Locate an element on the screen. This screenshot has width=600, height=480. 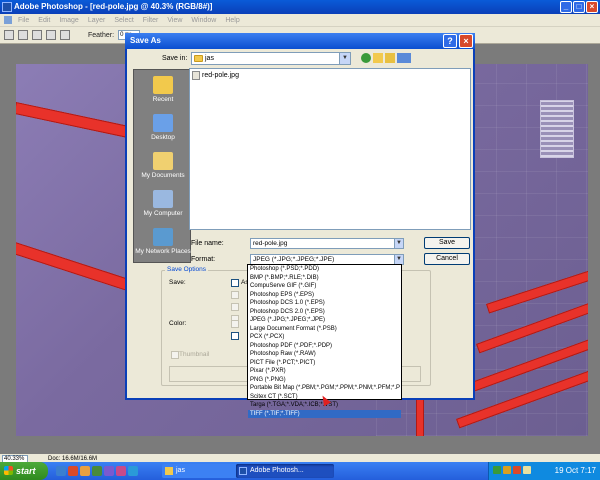
format-option: CompuServe GIF (*.GIF) is located at coordinates (324, 286).